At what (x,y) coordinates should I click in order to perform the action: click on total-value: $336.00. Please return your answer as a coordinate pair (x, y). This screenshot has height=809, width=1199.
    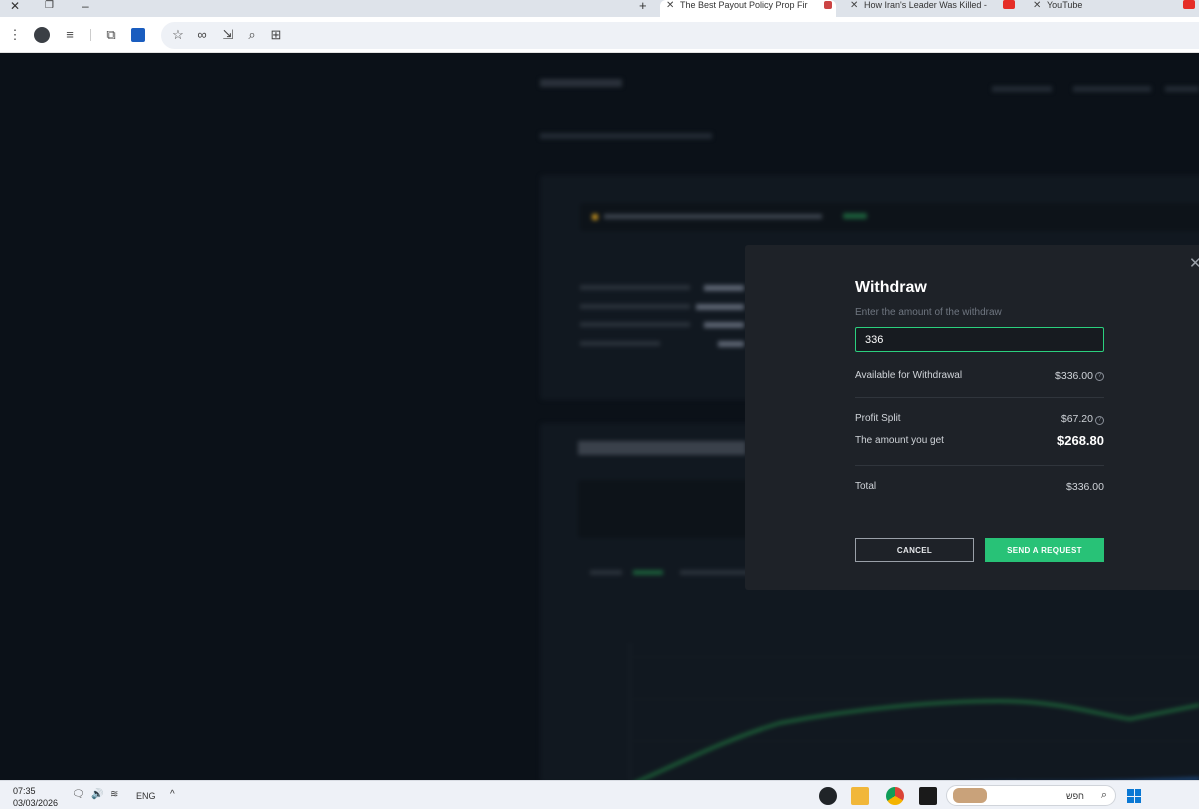
    Looking at the image, I should click on (1085, 487).